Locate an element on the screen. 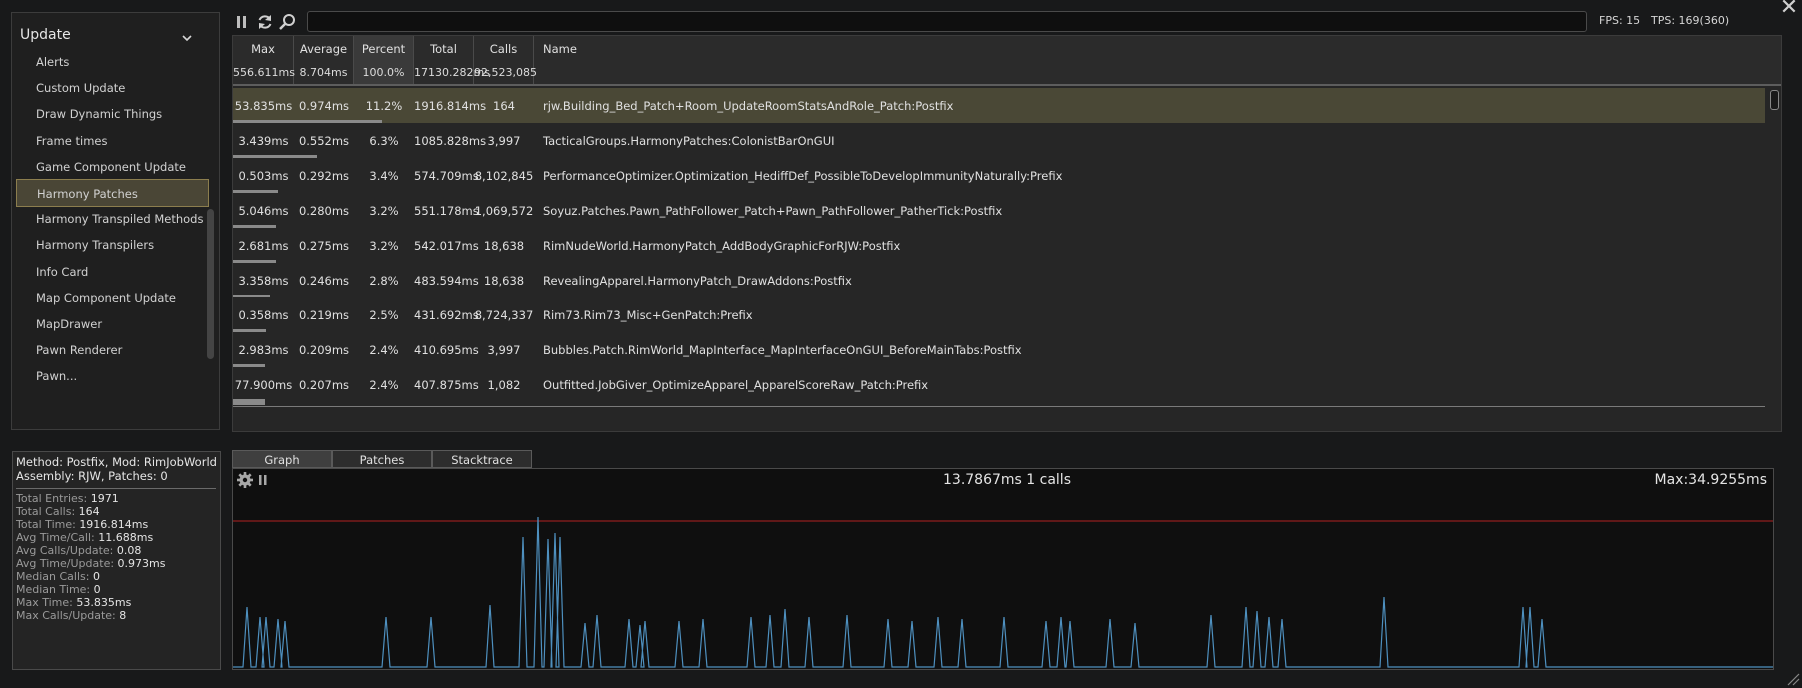 Image resolution: width=1802 pixels, height=688 pixels. column-sum: 92,523,085 is located at coordinates (505, 72).